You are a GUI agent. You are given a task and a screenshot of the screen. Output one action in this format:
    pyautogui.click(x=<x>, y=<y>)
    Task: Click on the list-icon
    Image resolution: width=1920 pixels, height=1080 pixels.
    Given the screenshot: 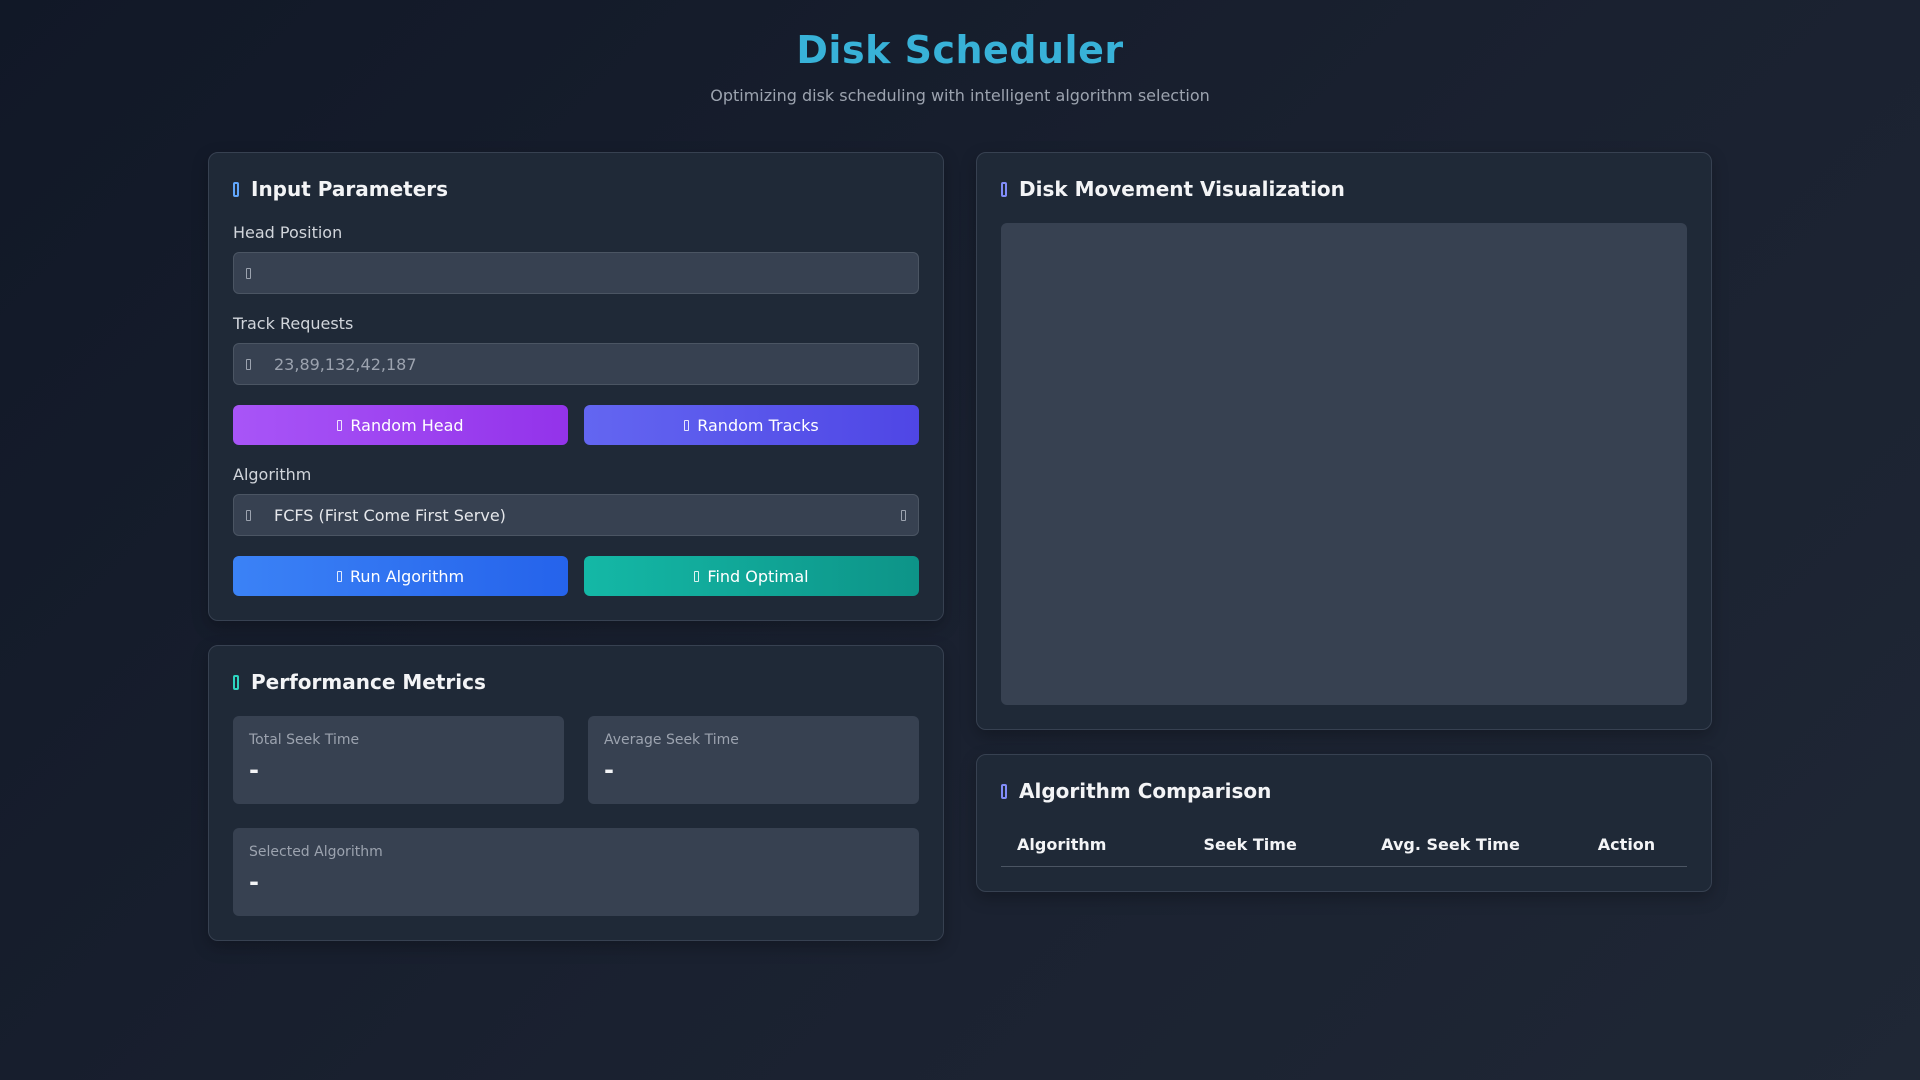 What is the action you would take?
    pyautogui.click(x=248, y=364)
    